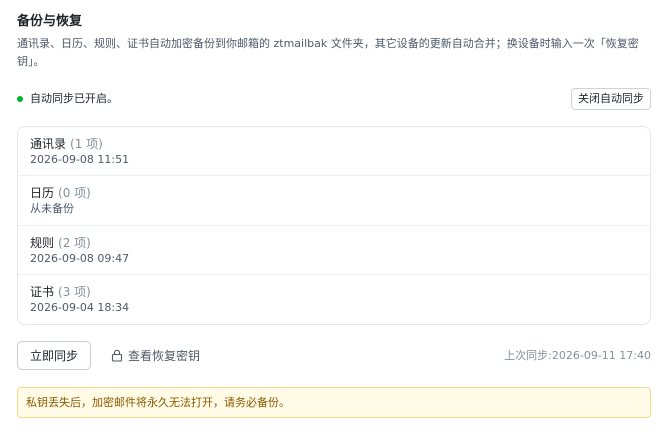  What do you see at coordinates (80, 307) in the screenshot?
I see `item-backup-time: 2026-09-04 18:34` at bounding box center [80, 307].